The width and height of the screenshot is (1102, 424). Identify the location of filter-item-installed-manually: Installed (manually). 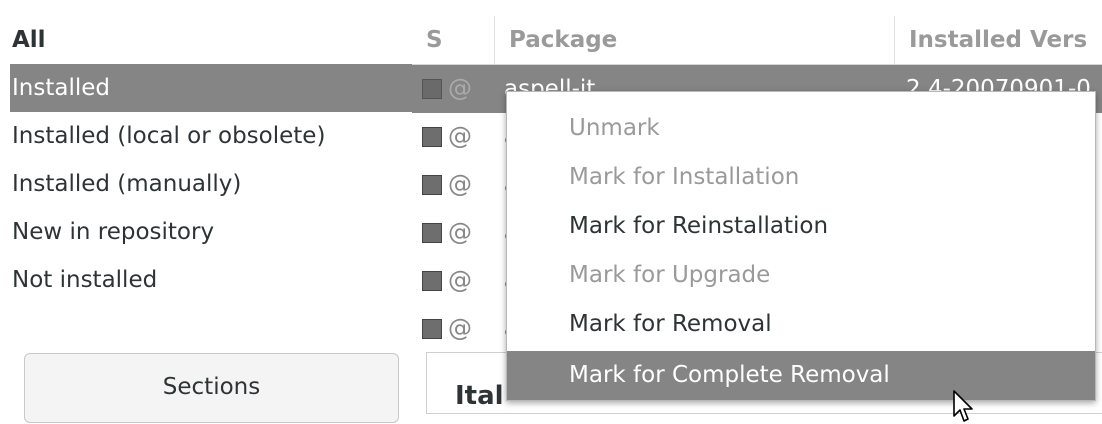
(211, 184).